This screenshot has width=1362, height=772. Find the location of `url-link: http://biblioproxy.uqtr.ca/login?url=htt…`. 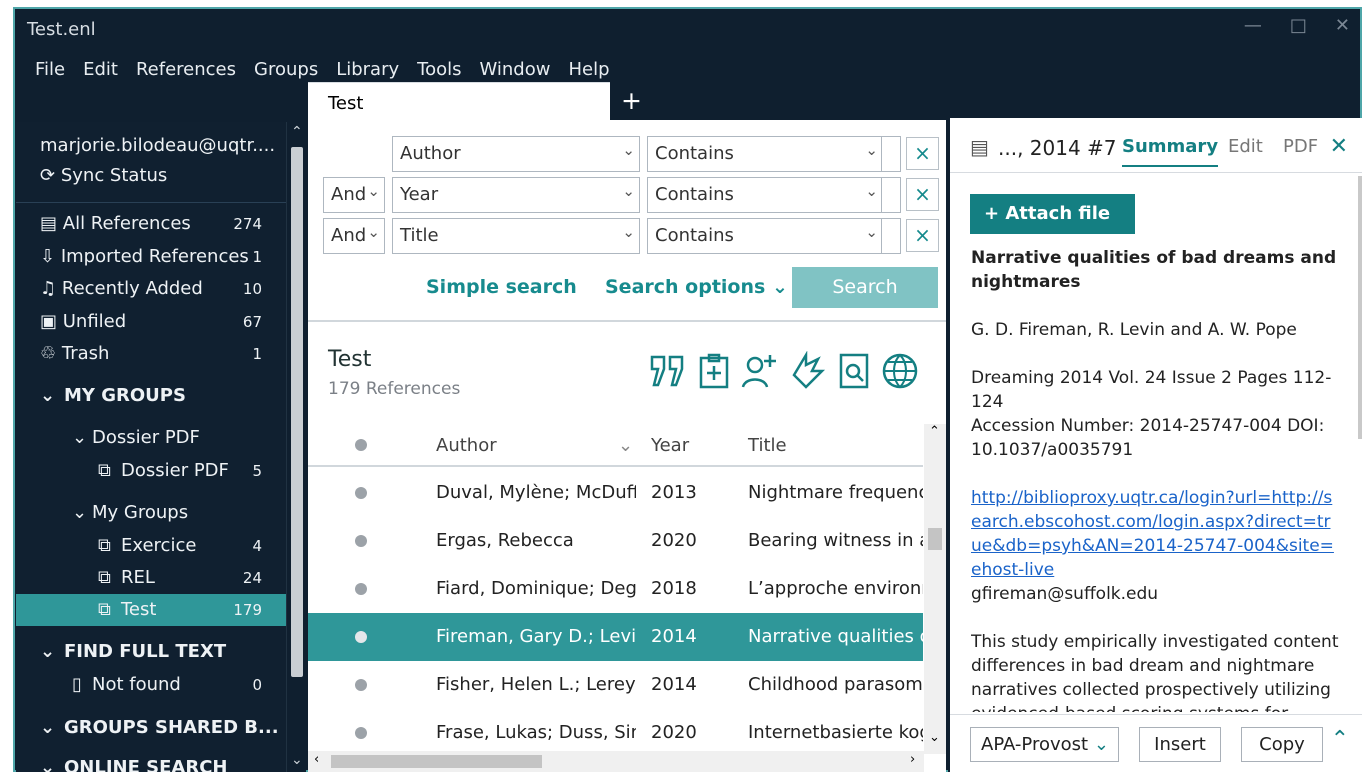

url-link: http://biblioproxy.uqtr.ca/login?url=htt… is located at coordinates (1156, 534).